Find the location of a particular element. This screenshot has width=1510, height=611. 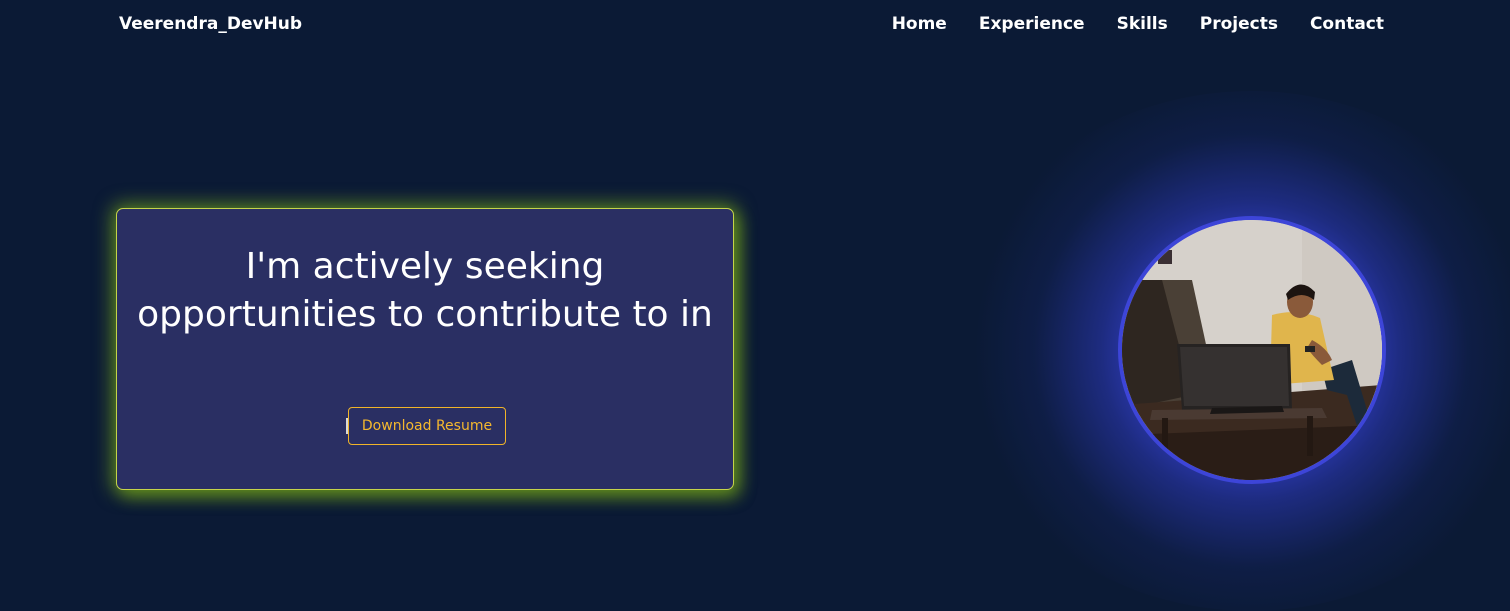

profile-photo-illustration is located at coordinates (1252, 350).